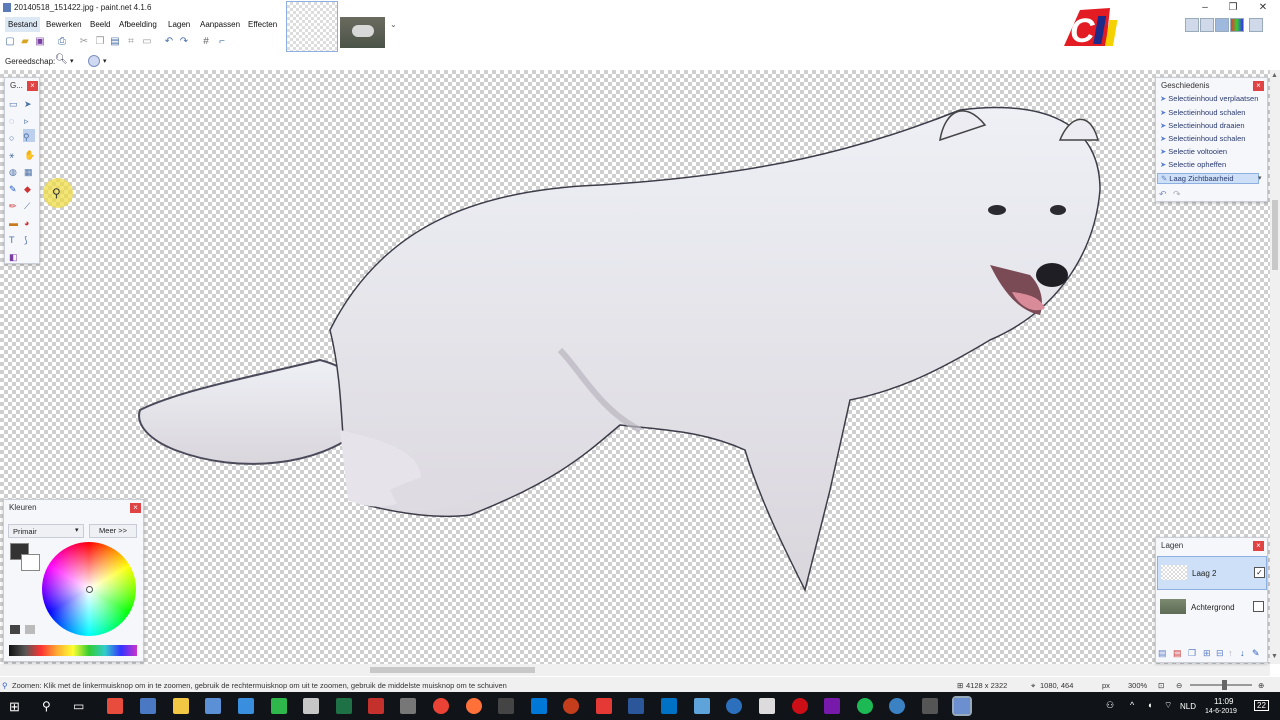 The height and width of the screenshot is (720, 1280). I want to click on lasso-icon: ◌, so click(11, 121).